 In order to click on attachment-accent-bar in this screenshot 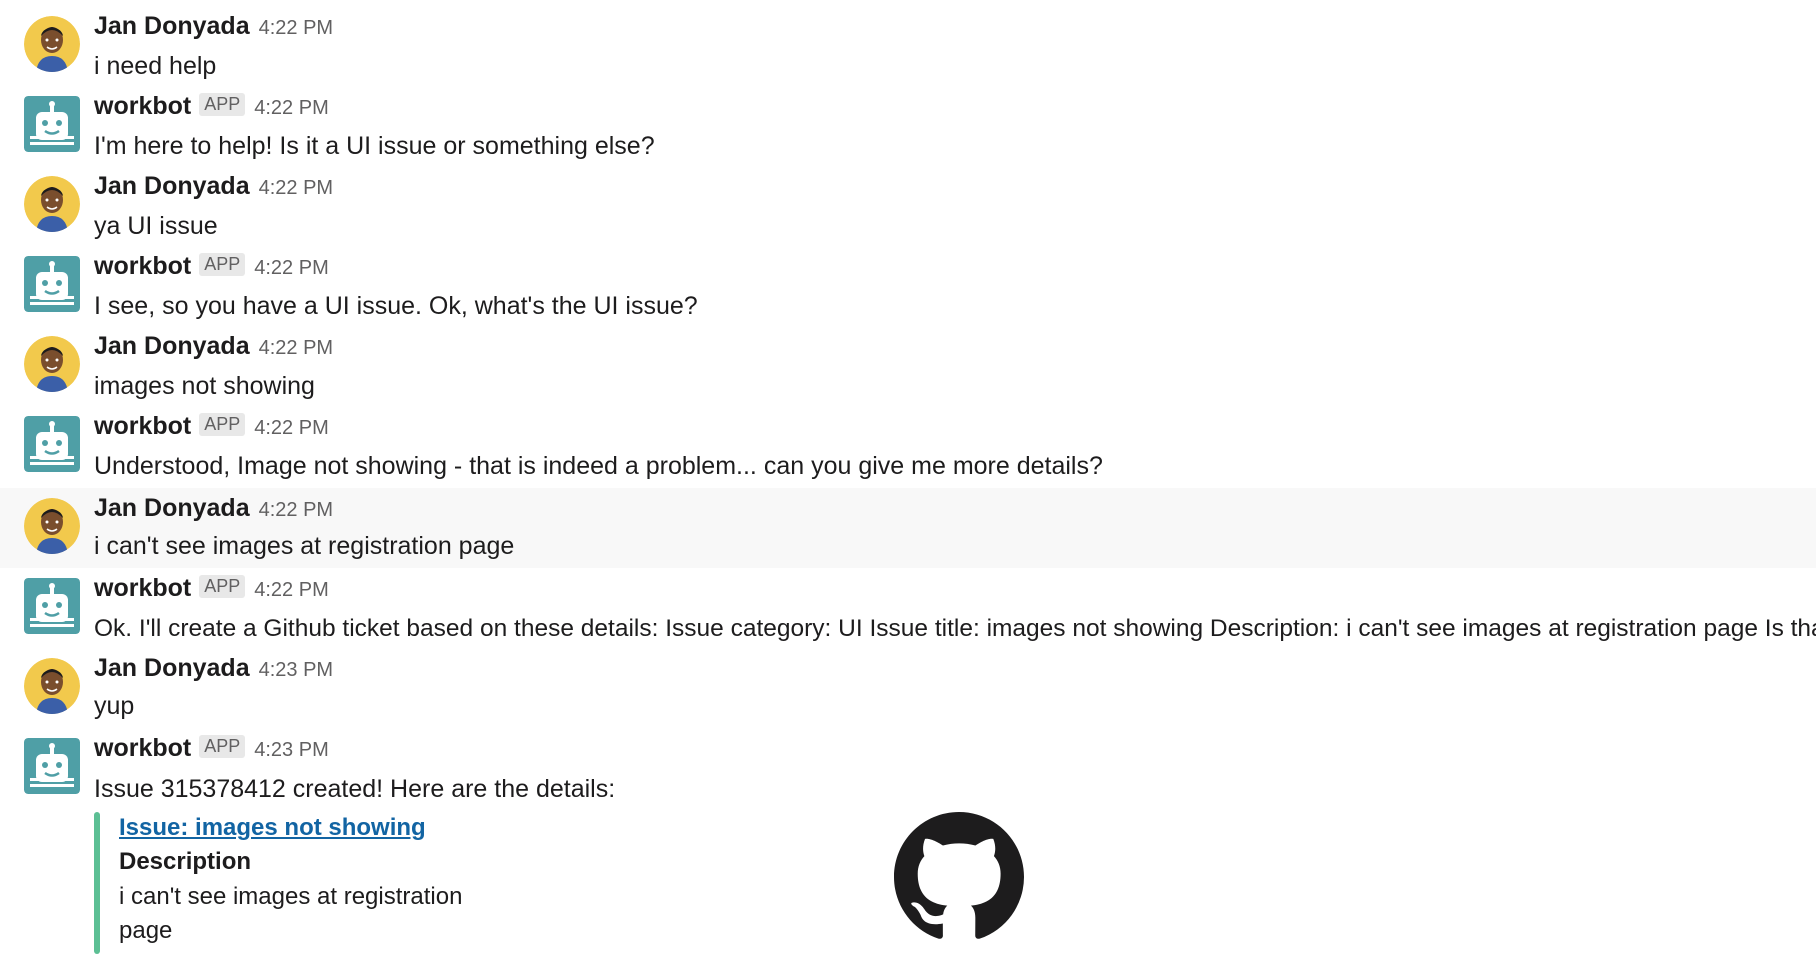, I will do `click(97, 883)`.